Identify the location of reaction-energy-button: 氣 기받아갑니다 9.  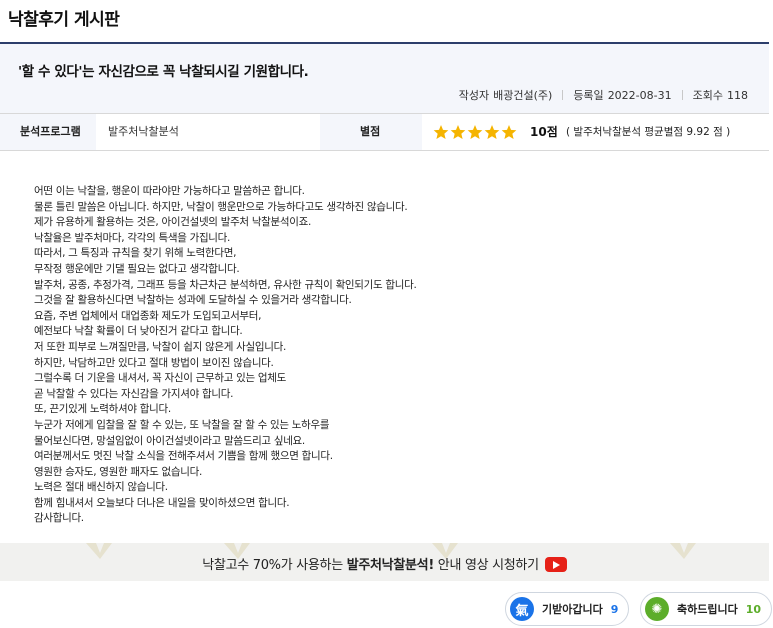
(567, 609).